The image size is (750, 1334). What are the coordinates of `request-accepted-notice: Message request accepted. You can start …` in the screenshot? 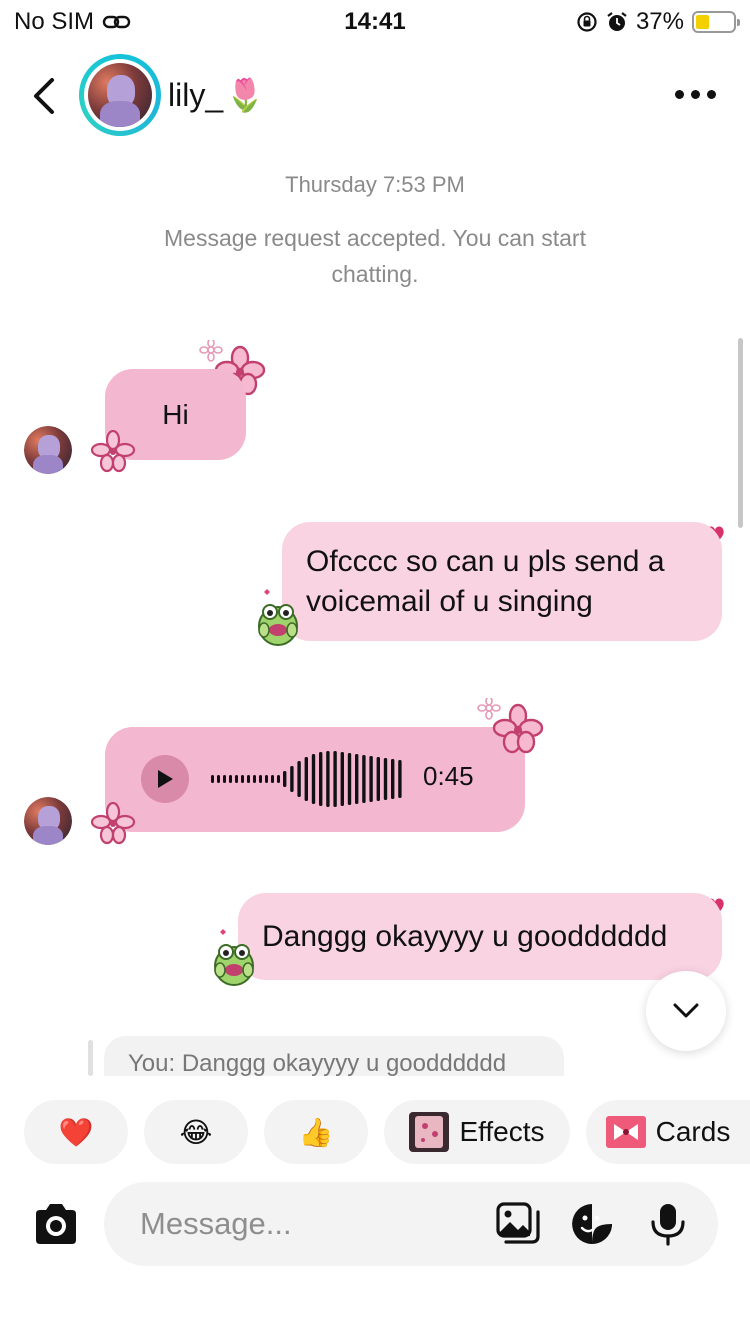 It's located at (375, 256).